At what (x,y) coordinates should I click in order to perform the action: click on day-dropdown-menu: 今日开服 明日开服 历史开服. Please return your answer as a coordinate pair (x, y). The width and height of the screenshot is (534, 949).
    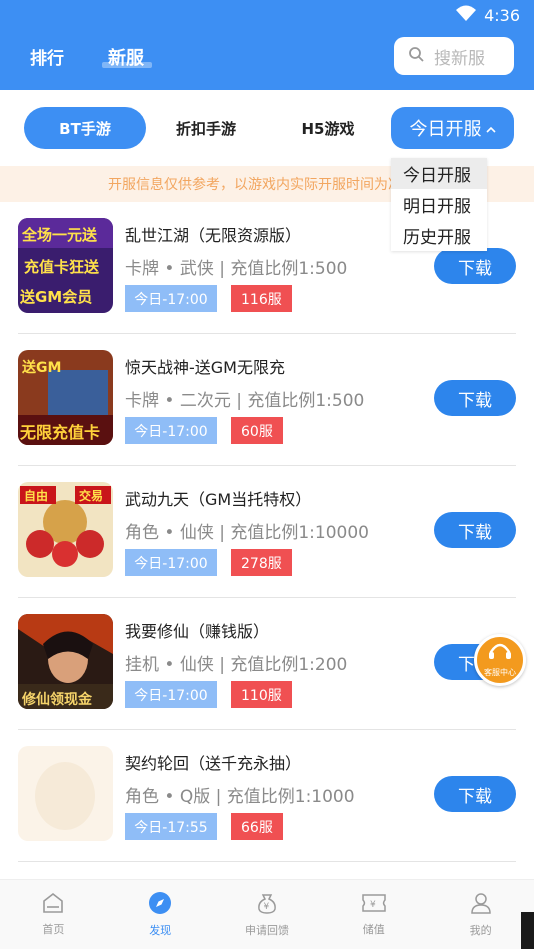
    Looking at the image, I should click on (439, 204).